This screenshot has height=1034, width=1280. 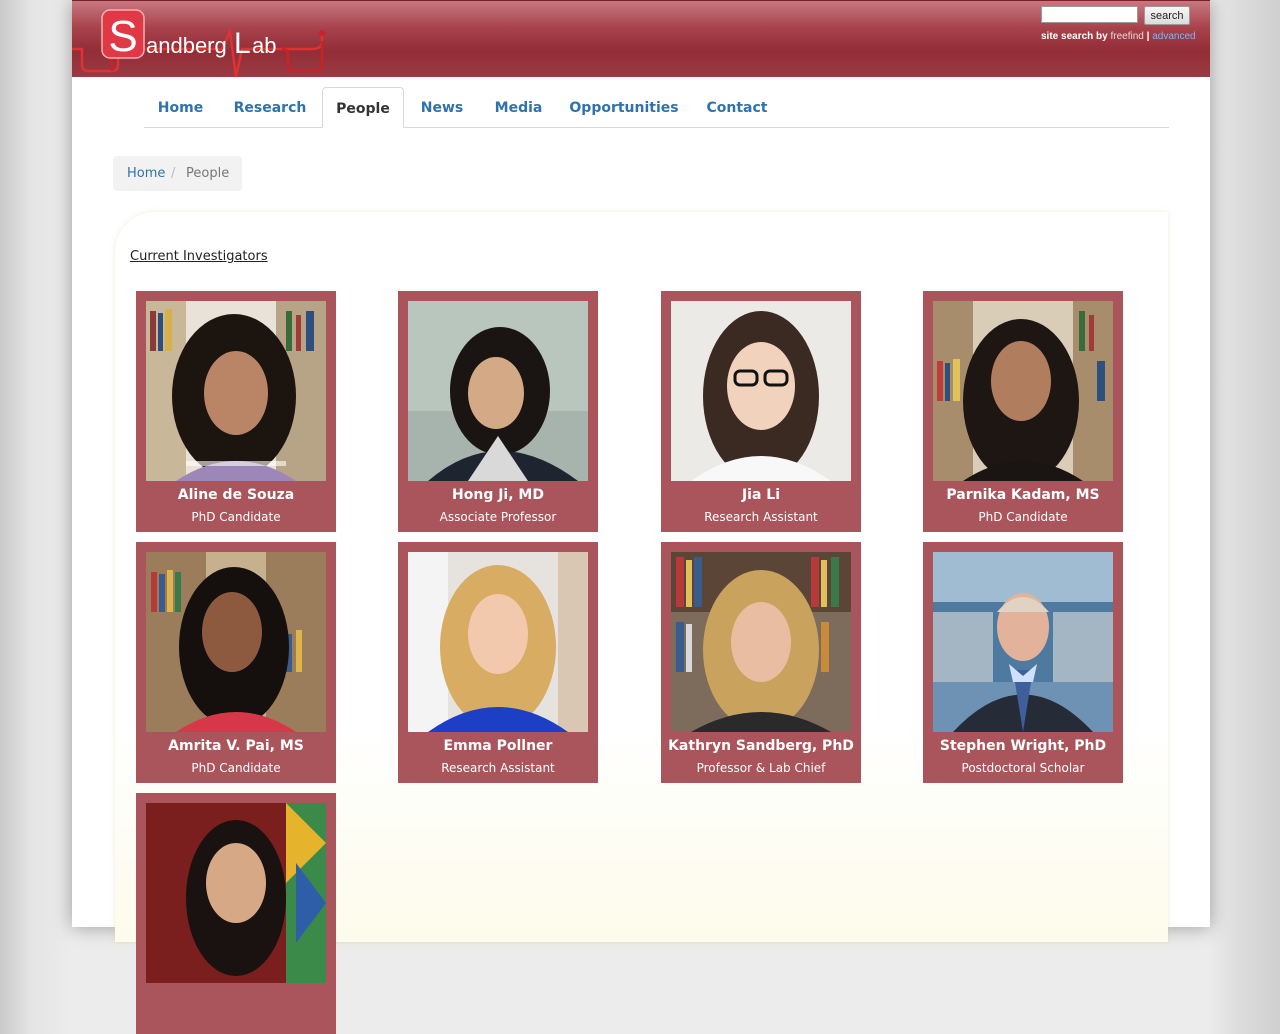 I want to click on section-title: Current Investigators, so click(x=199, y=256).